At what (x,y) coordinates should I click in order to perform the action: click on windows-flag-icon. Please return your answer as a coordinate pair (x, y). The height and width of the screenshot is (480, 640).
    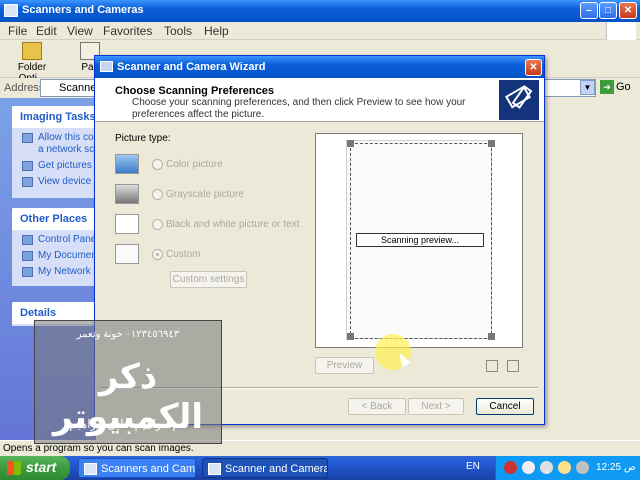
    Looking at the image, I should click on (14, 468).